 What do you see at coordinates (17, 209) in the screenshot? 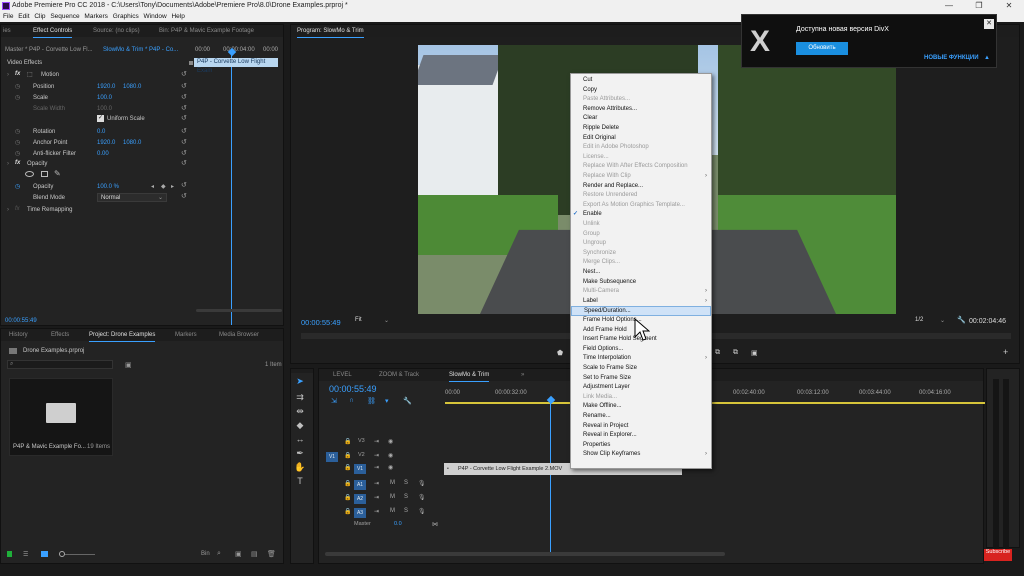
I see `fx-time-remap-icon: fx` at bounding box center [17, 209].